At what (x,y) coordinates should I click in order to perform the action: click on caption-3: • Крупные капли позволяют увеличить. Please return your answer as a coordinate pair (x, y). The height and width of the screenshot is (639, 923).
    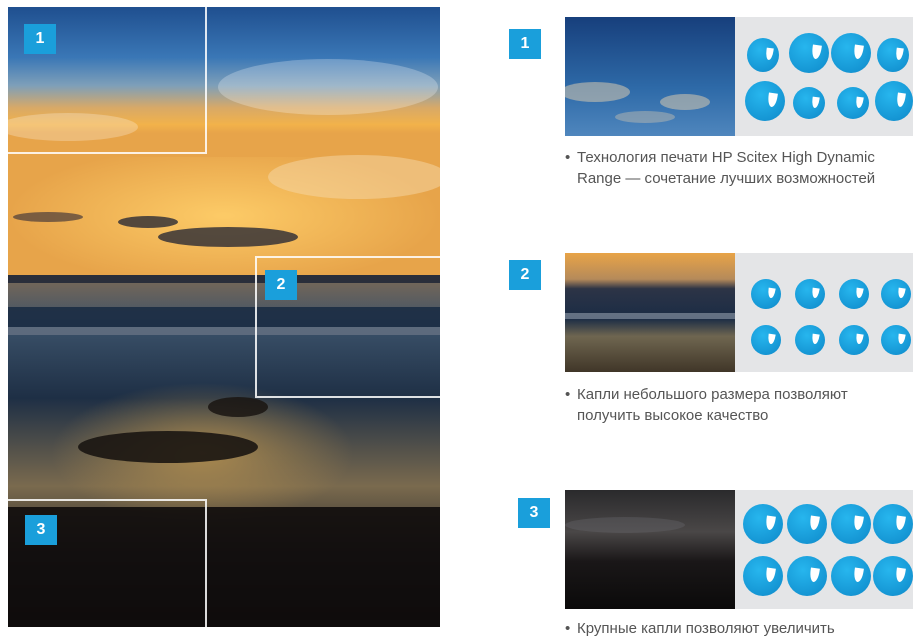
    Looking at the image, I should click on (700, 628).